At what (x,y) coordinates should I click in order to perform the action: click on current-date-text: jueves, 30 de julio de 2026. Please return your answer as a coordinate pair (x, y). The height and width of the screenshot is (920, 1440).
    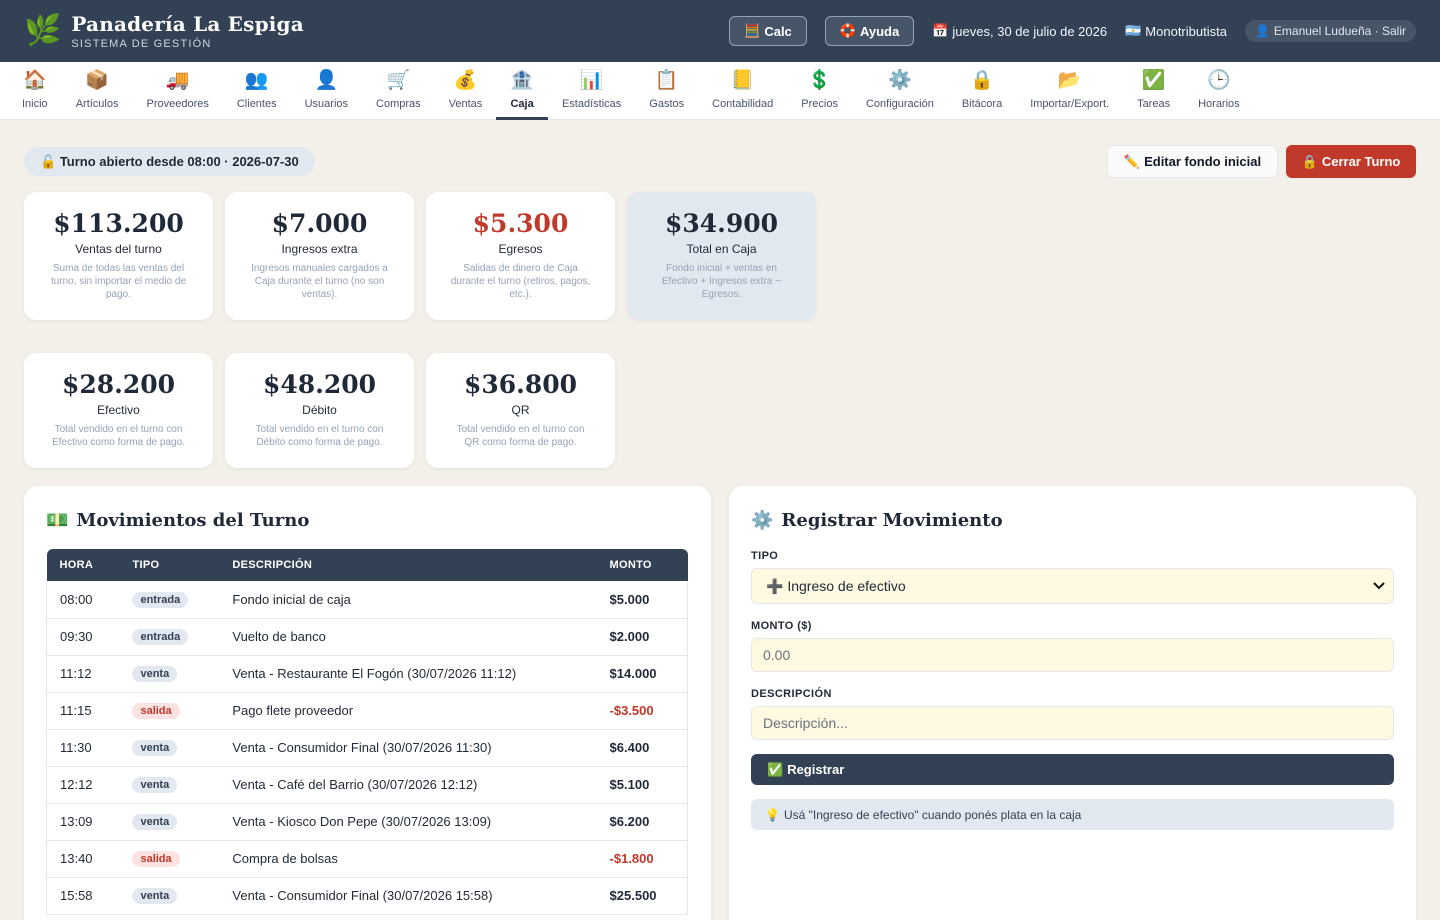
    Looking at the image, I should click on (1030, 31).